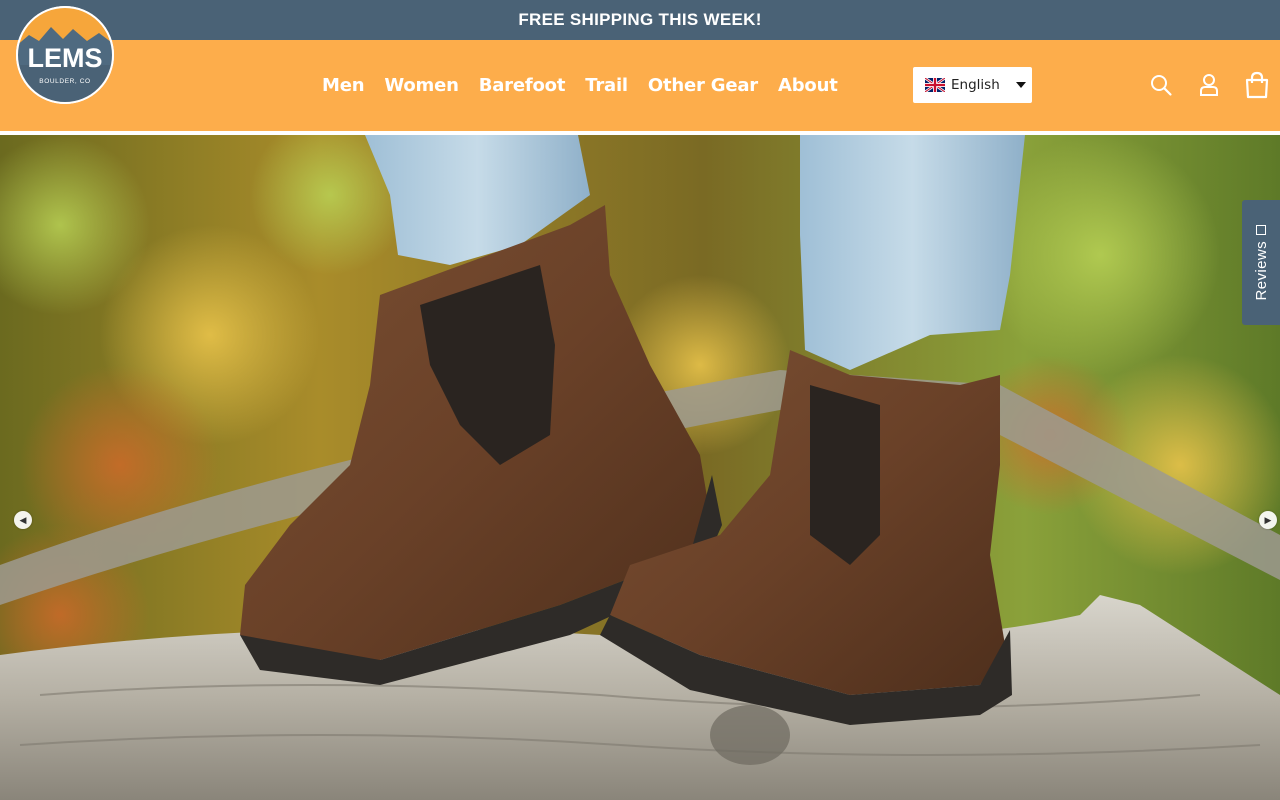 This screenshot has height=800, width=1280. I want to click on logo-wordmark: LEMS, so click(64, 58).